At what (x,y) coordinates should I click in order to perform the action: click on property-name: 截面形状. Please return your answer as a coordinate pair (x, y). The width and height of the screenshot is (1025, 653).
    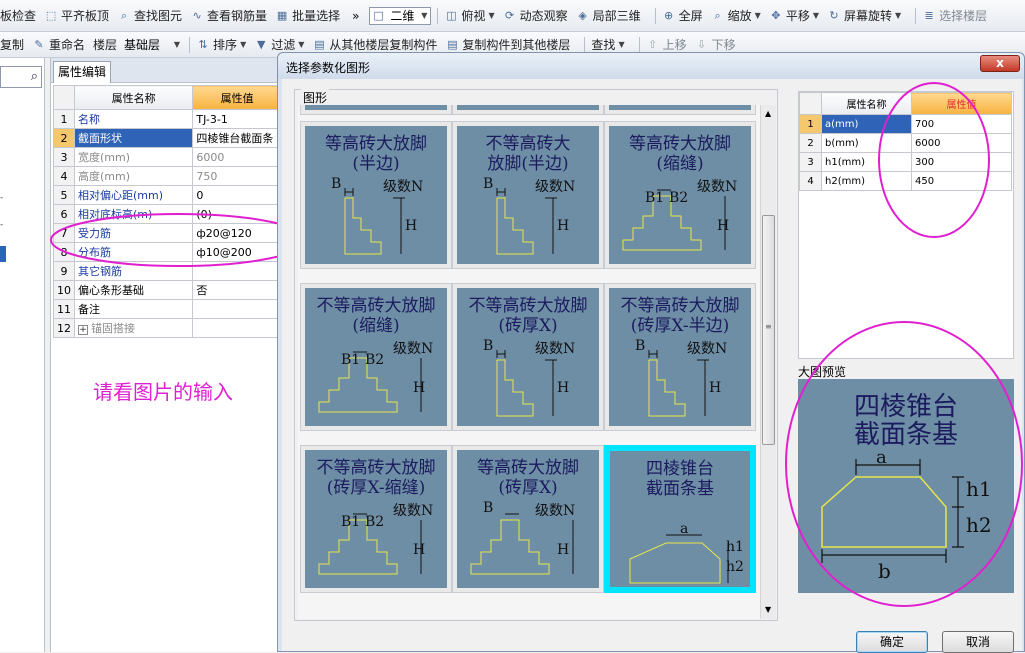
    Looking at the image, I should click on (133, 138).